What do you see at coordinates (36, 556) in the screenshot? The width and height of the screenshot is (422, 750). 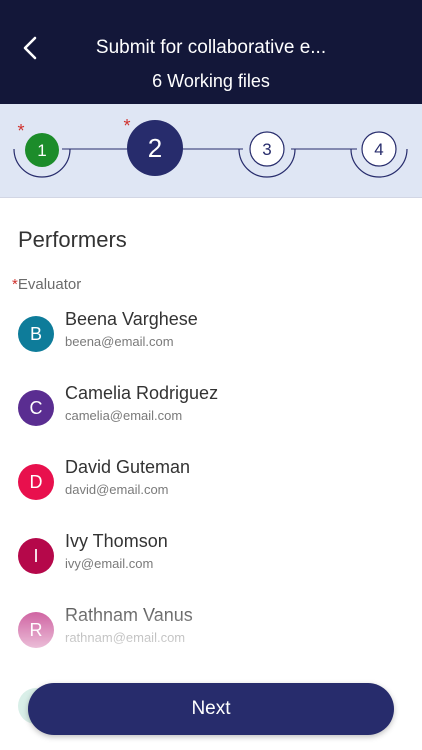 I see `avatar: I` at bounding box center [36, 556].